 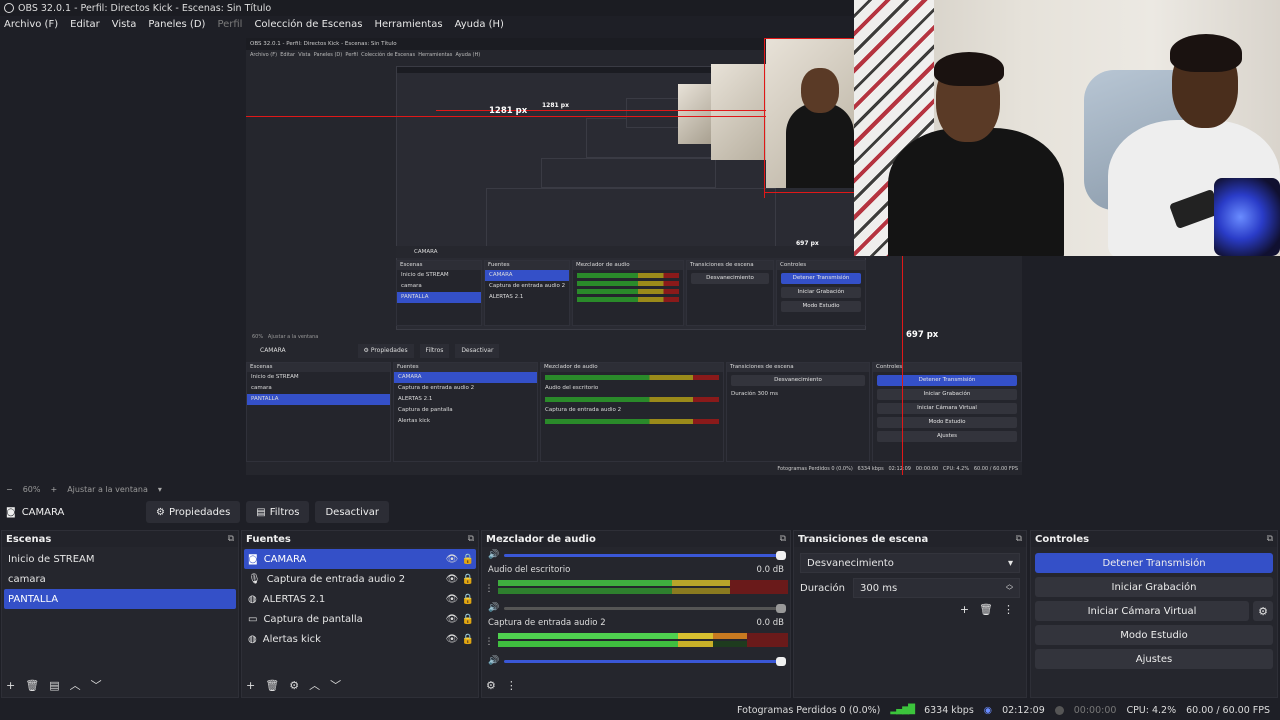 I want to click on person-left-hair, so click(x=969, y=69).